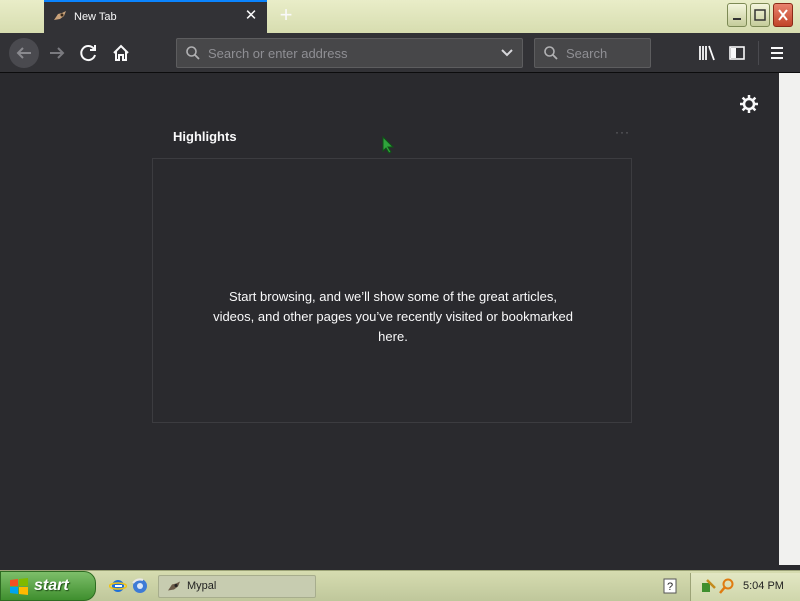 This screenshot has width=800, height=601. I want to click on home-icon, so click(121, 52).